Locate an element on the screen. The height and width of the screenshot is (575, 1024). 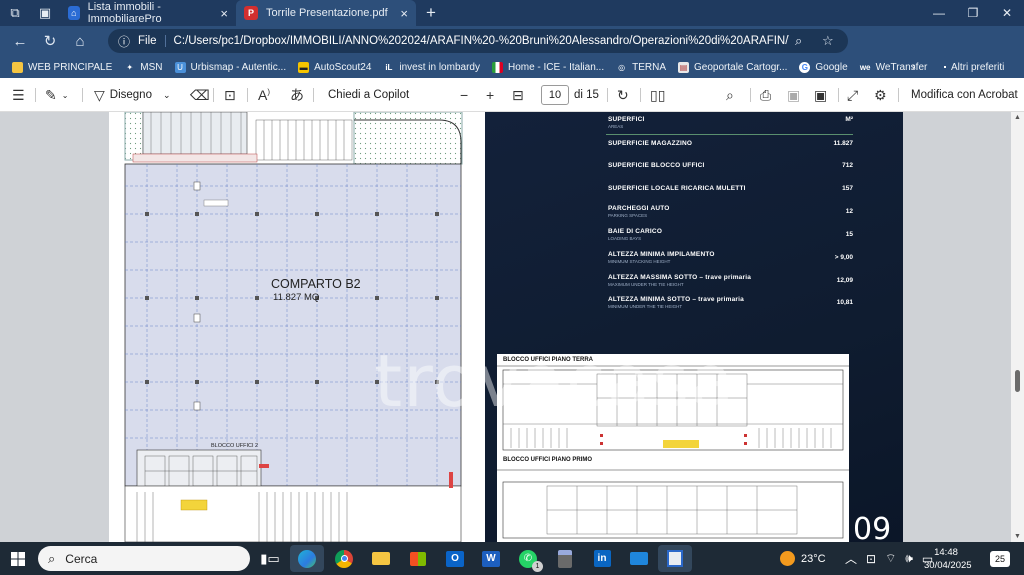
favorite-star-icon: ☆ is located at coordinates (828, 41).